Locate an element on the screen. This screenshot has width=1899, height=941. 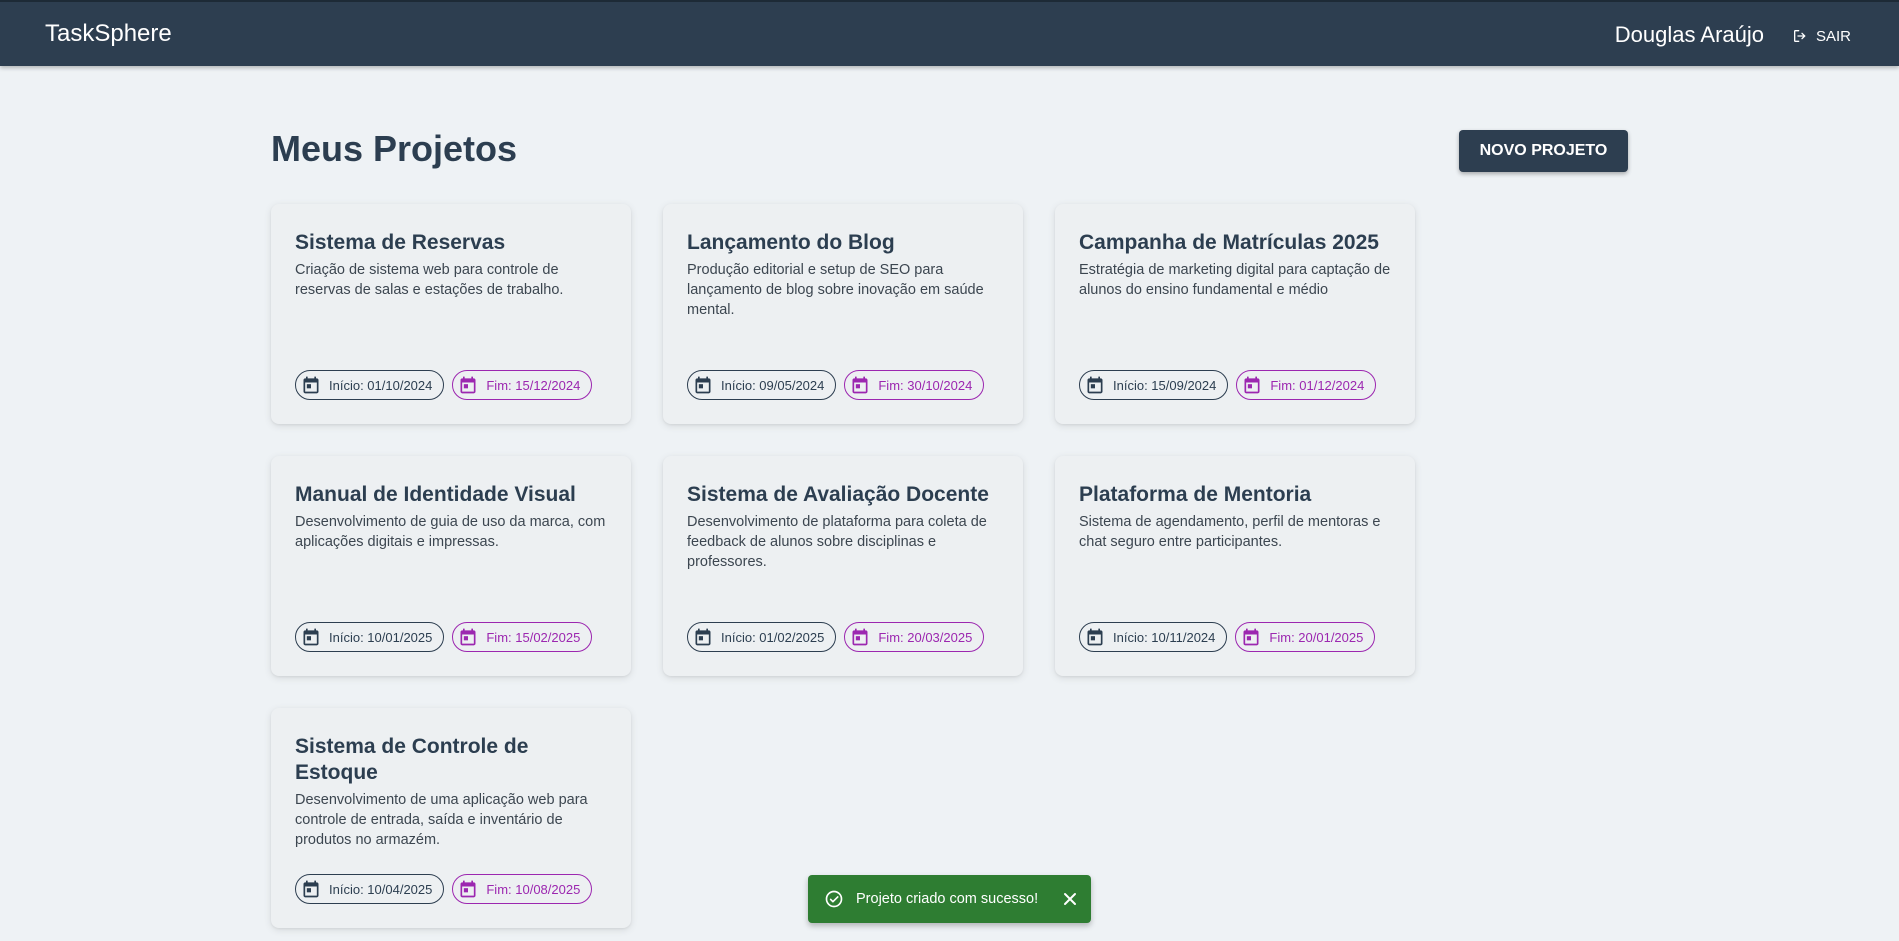
start-date-chip: Início: 10/01/2025 is located at coordinates (370, 637).